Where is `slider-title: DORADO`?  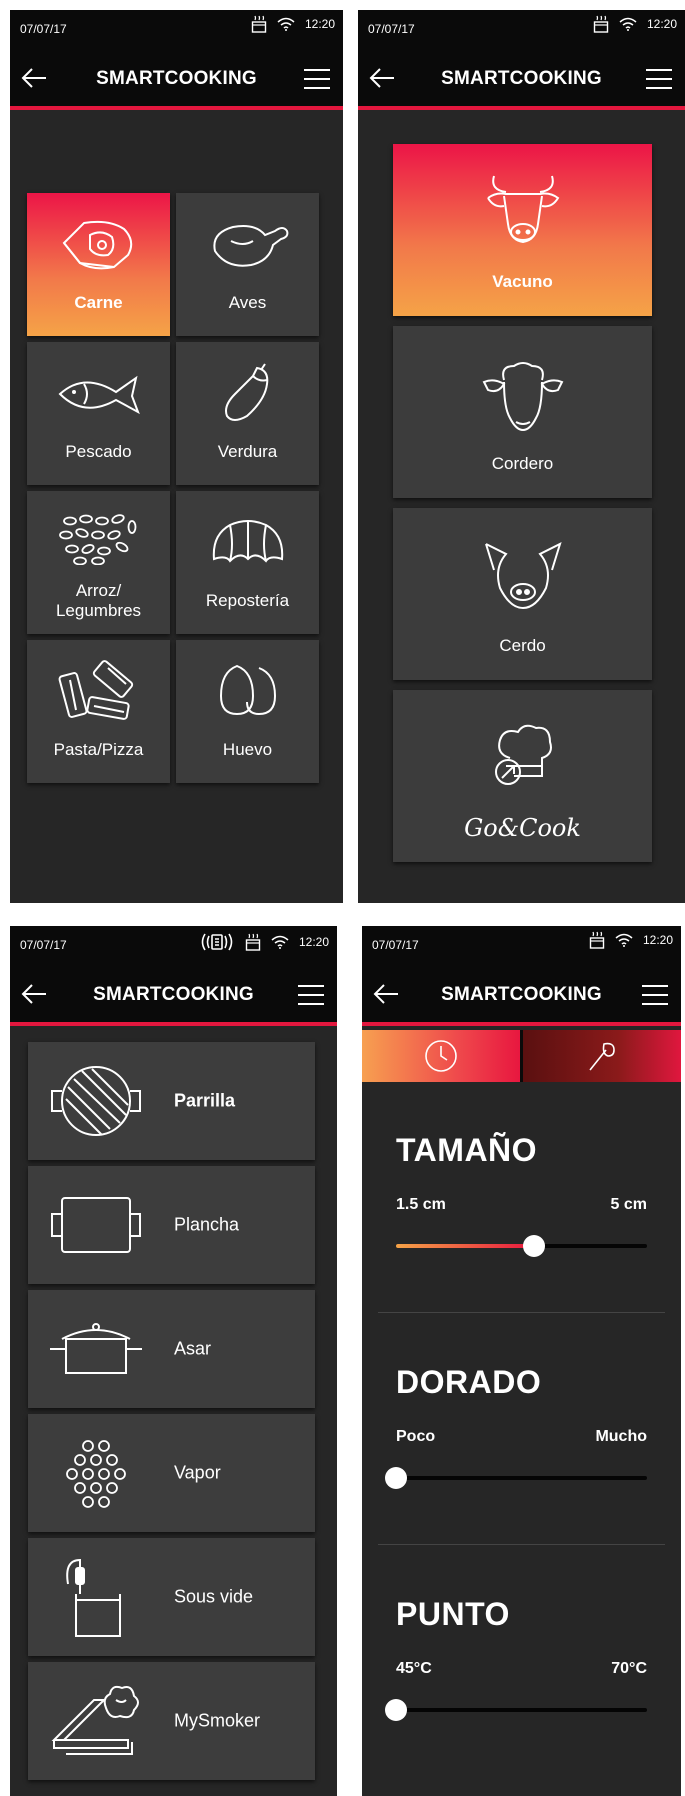
slider-title: DORADO is located at coordinates (469, 1382).